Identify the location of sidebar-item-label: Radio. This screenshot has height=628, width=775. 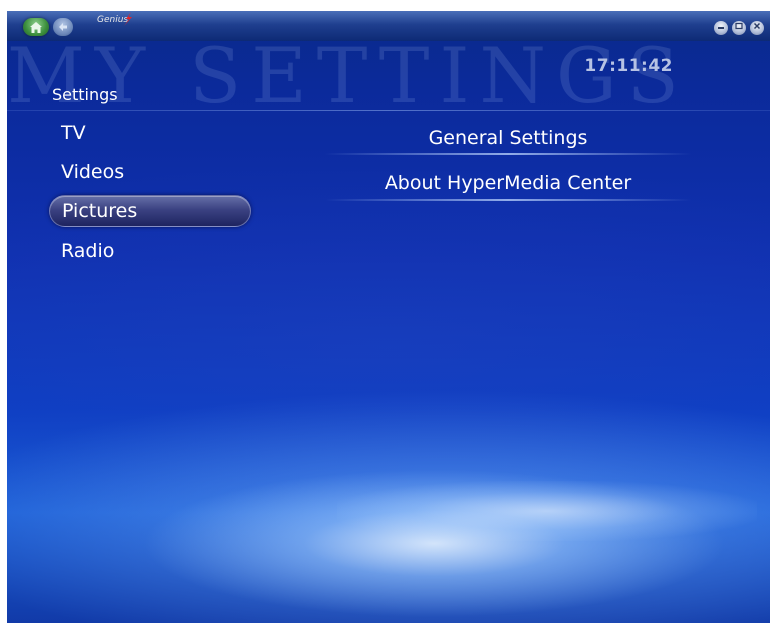
(88, 251).